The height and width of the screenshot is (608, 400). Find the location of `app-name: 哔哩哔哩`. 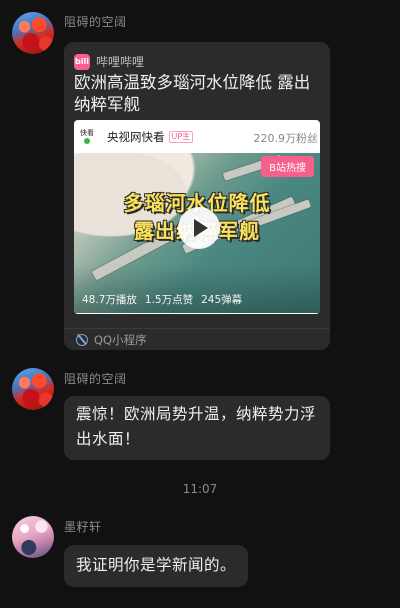

app-name: 哔哩哔哩 is located at coordinates (120, 62).